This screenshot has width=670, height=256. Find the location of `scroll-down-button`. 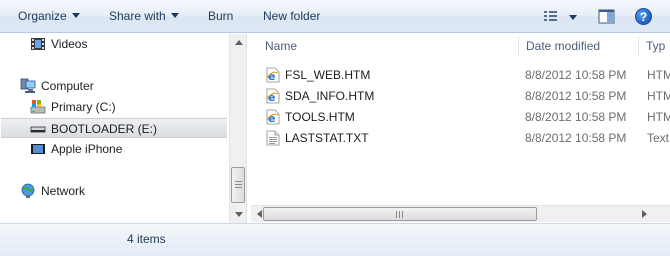

scroll-down-button is located at coordinates (238, 214).